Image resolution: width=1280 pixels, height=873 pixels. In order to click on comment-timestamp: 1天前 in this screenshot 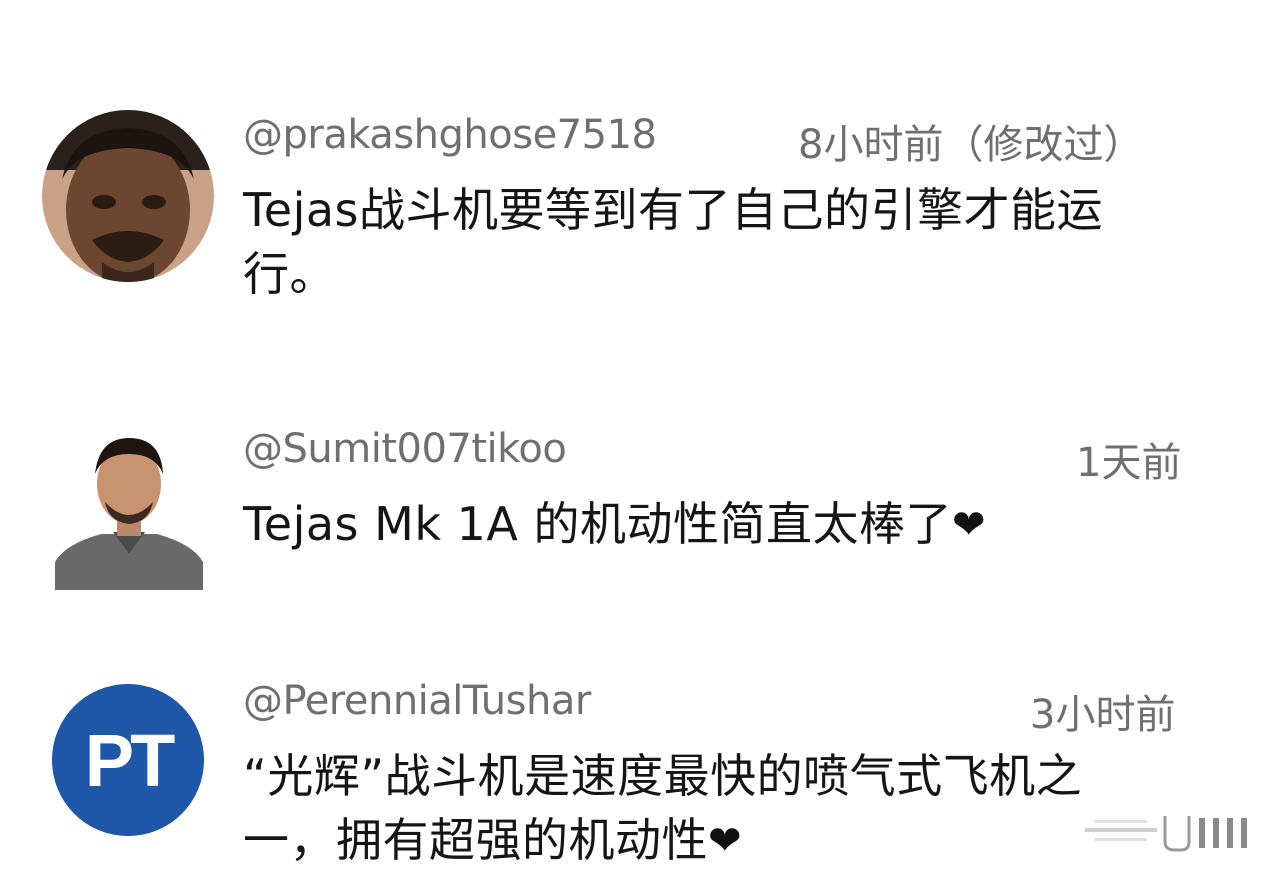, I will do `click(1129, 463)`.